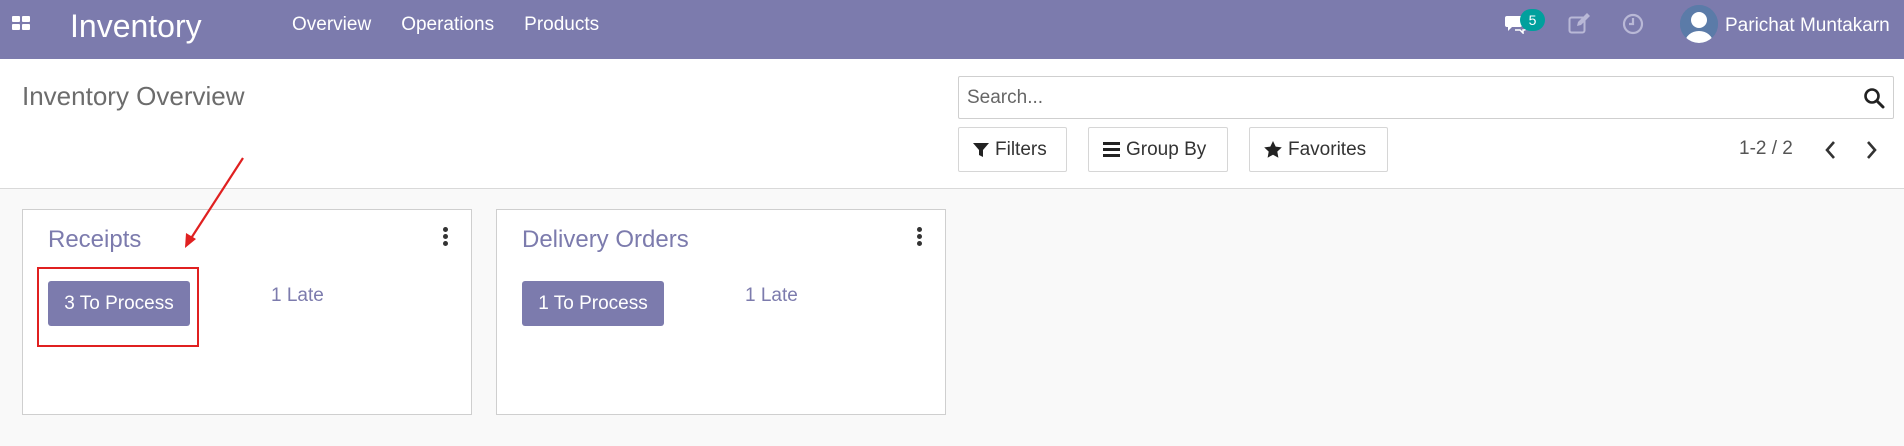  I want to click on delivery-orders-card: Delivery Orders 1 To Process 1 Late, so click(721, 312).